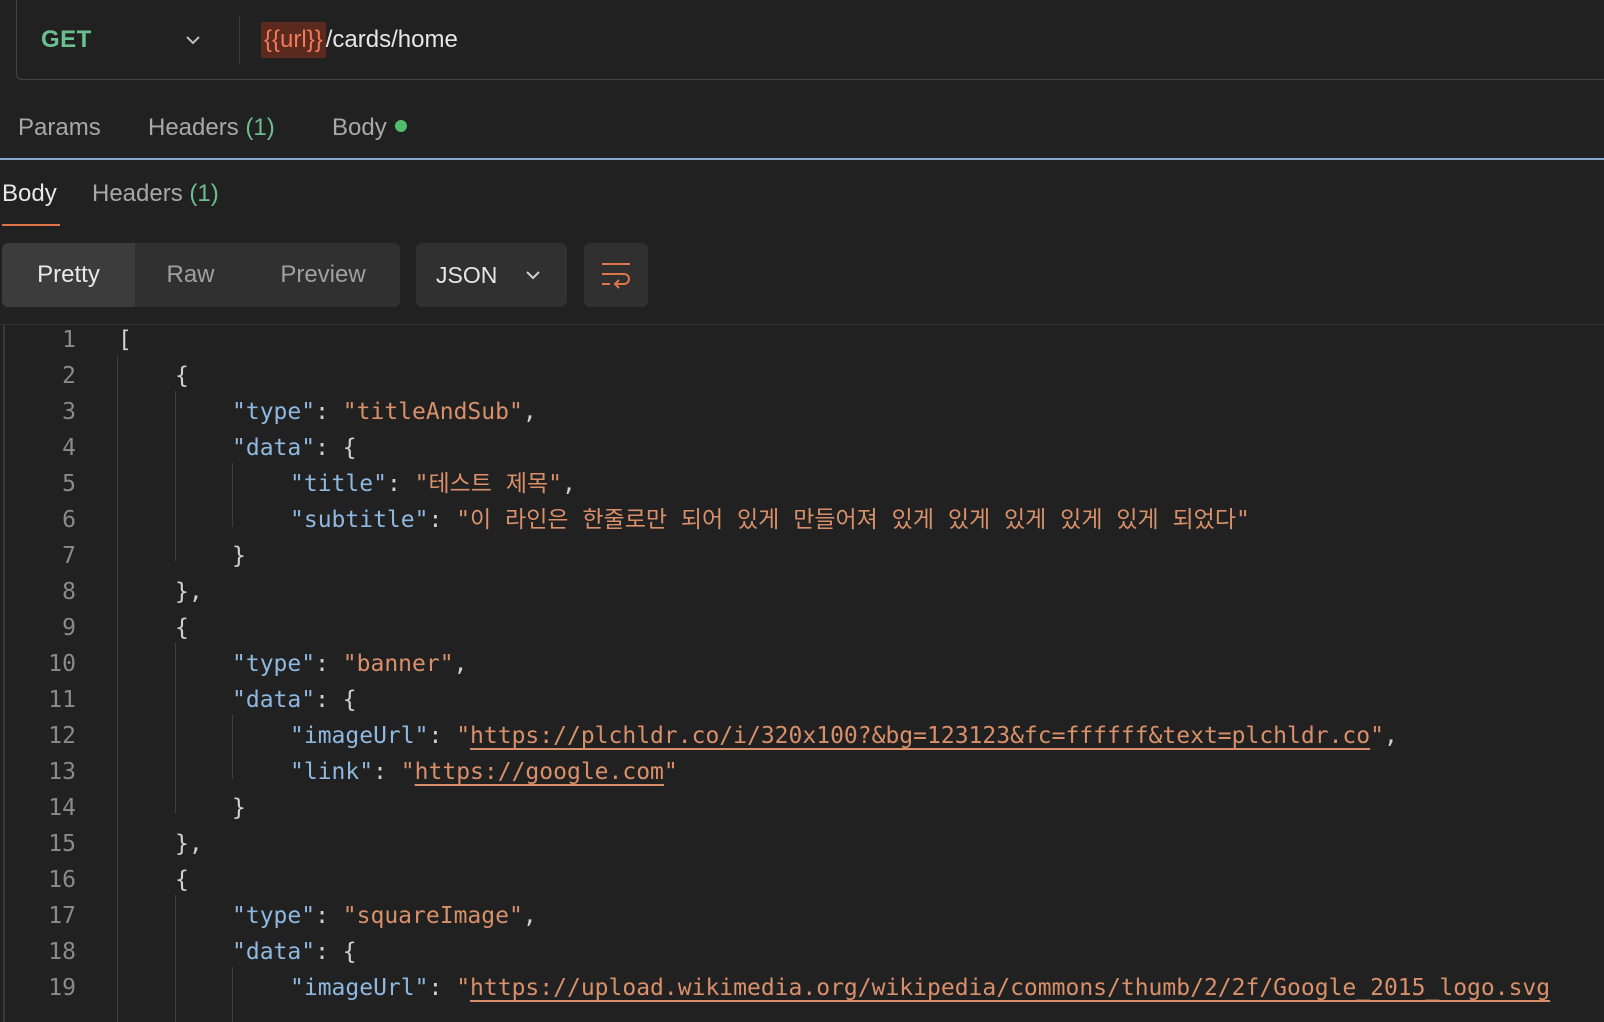 The image size is (1604, 1022). Describe the element at coordinates (62, 988) in the screenshot. I see `line-number: 19` at that location.